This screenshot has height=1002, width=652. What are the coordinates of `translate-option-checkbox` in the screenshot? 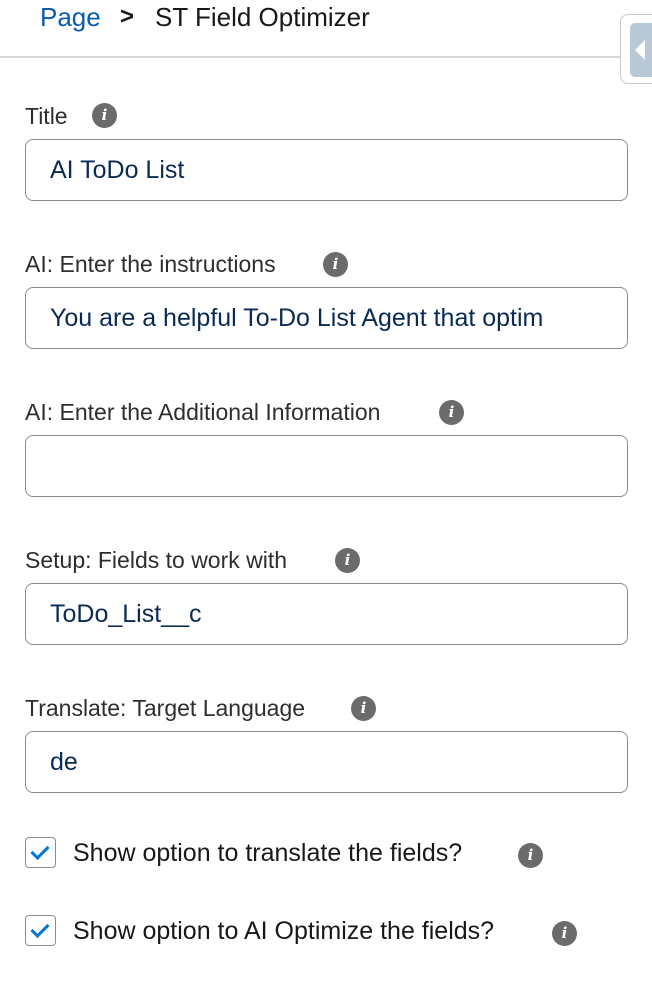 It's located at (40, 852).